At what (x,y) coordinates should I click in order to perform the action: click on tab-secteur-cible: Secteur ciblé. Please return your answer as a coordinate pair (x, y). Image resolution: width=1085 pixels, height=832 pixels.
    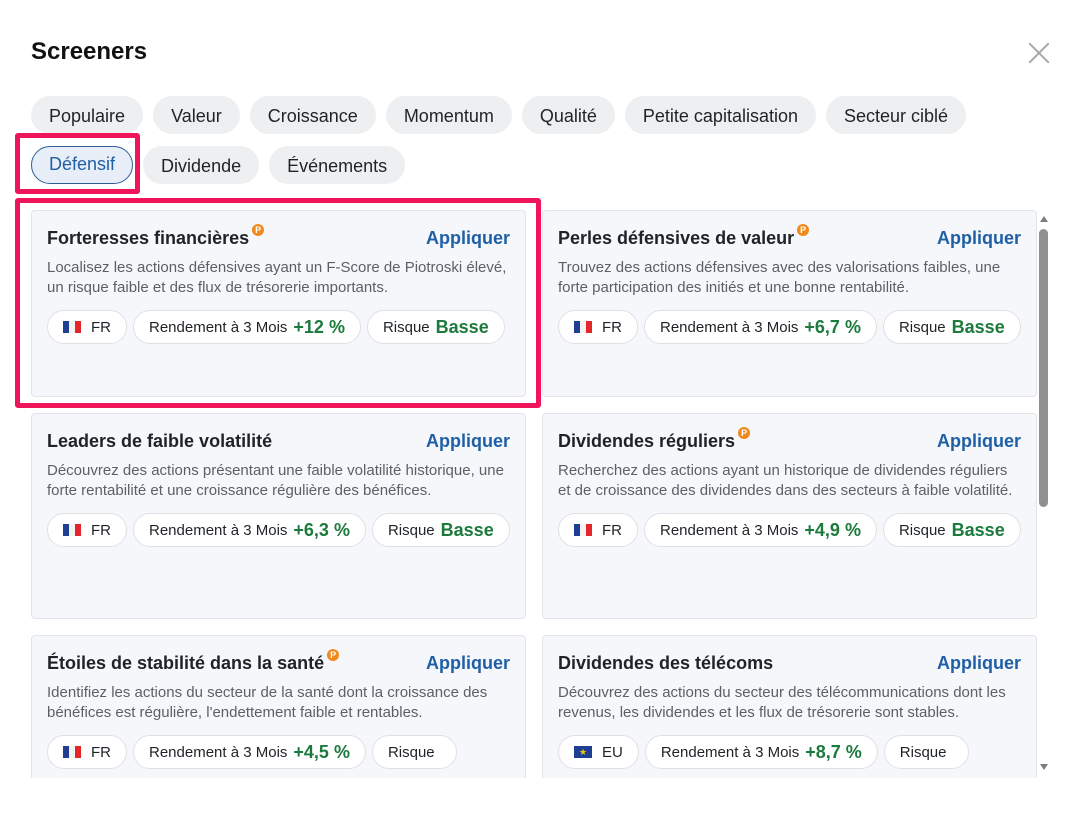
    Looking at the image, I should click on (896, 115).